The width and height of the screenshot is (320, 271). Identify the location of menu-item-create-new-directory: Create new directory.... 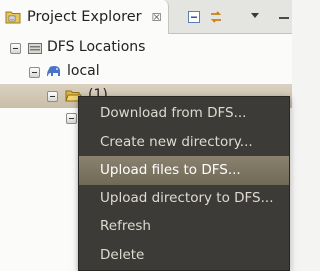
(184, 142).